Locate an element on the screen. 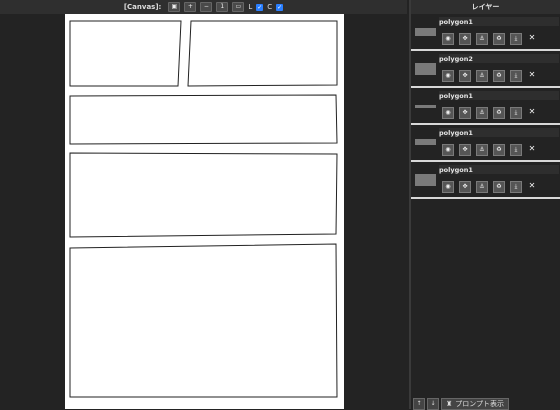  zoom-out-icon: − is located at coordinates (206, 7).